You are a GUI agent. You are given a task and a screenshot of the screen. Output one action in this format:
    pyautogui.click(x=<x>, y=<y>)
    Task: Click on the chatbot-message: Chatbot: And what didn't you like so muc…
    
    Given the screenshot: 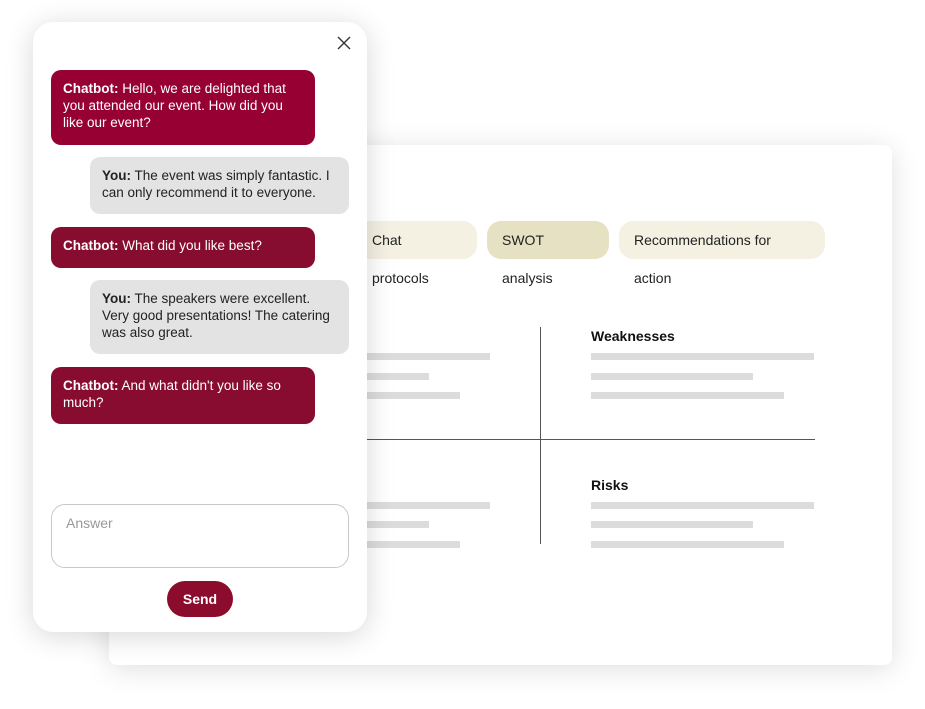 What is the action you would take?
    pyautogui.click(x=183, y=395)
    